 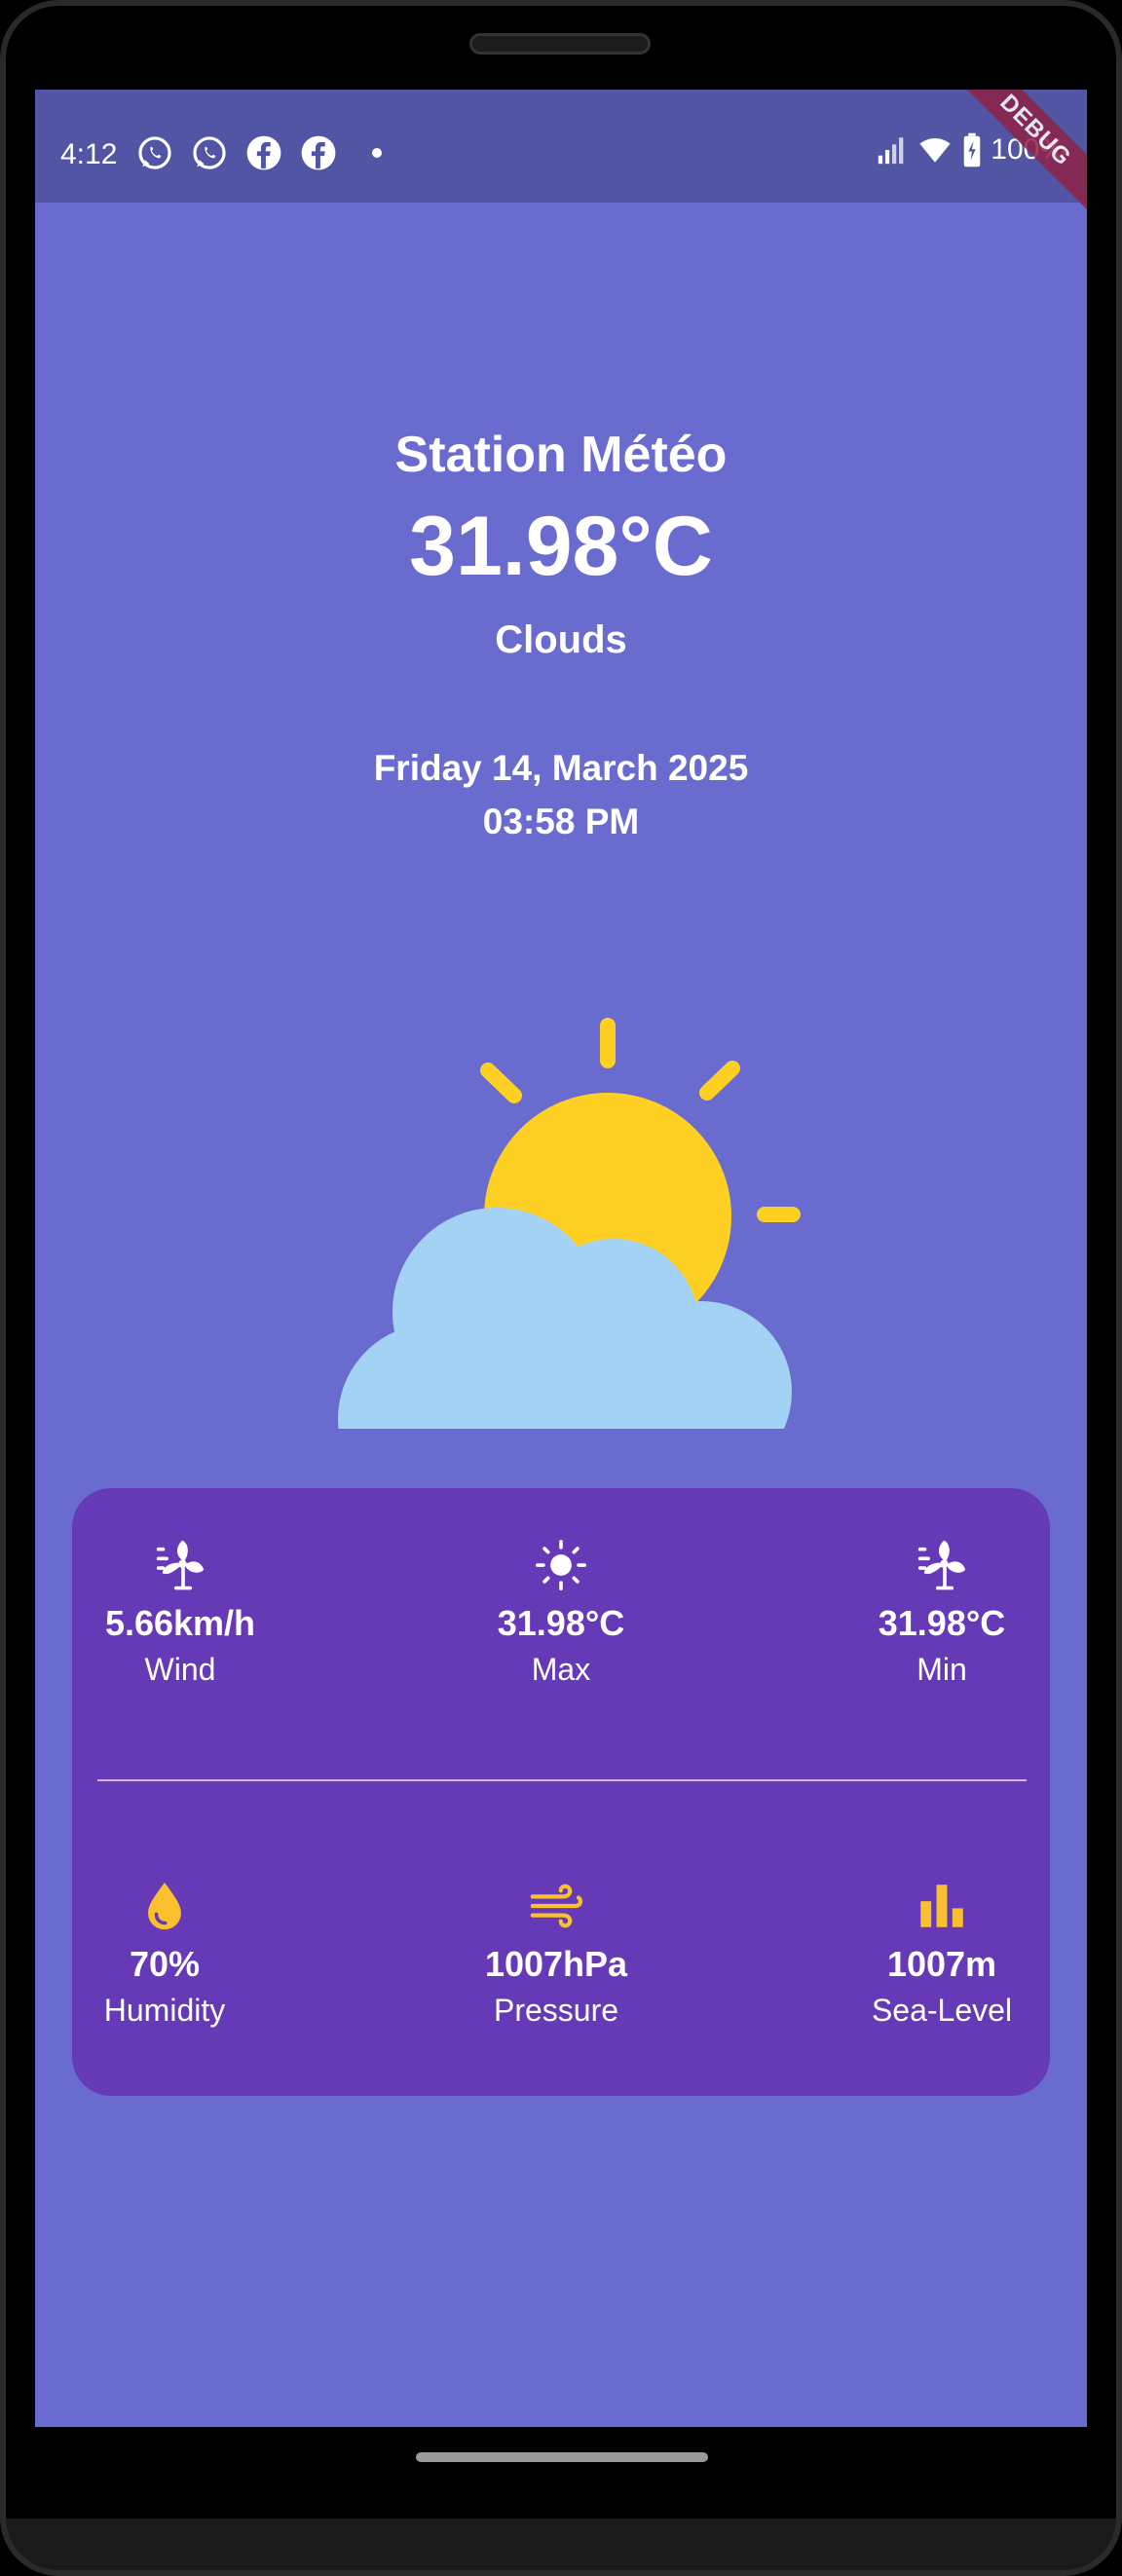 I want to click on sea-level-stat: 1007m Sea-Level, so click(x=942, y=1953).